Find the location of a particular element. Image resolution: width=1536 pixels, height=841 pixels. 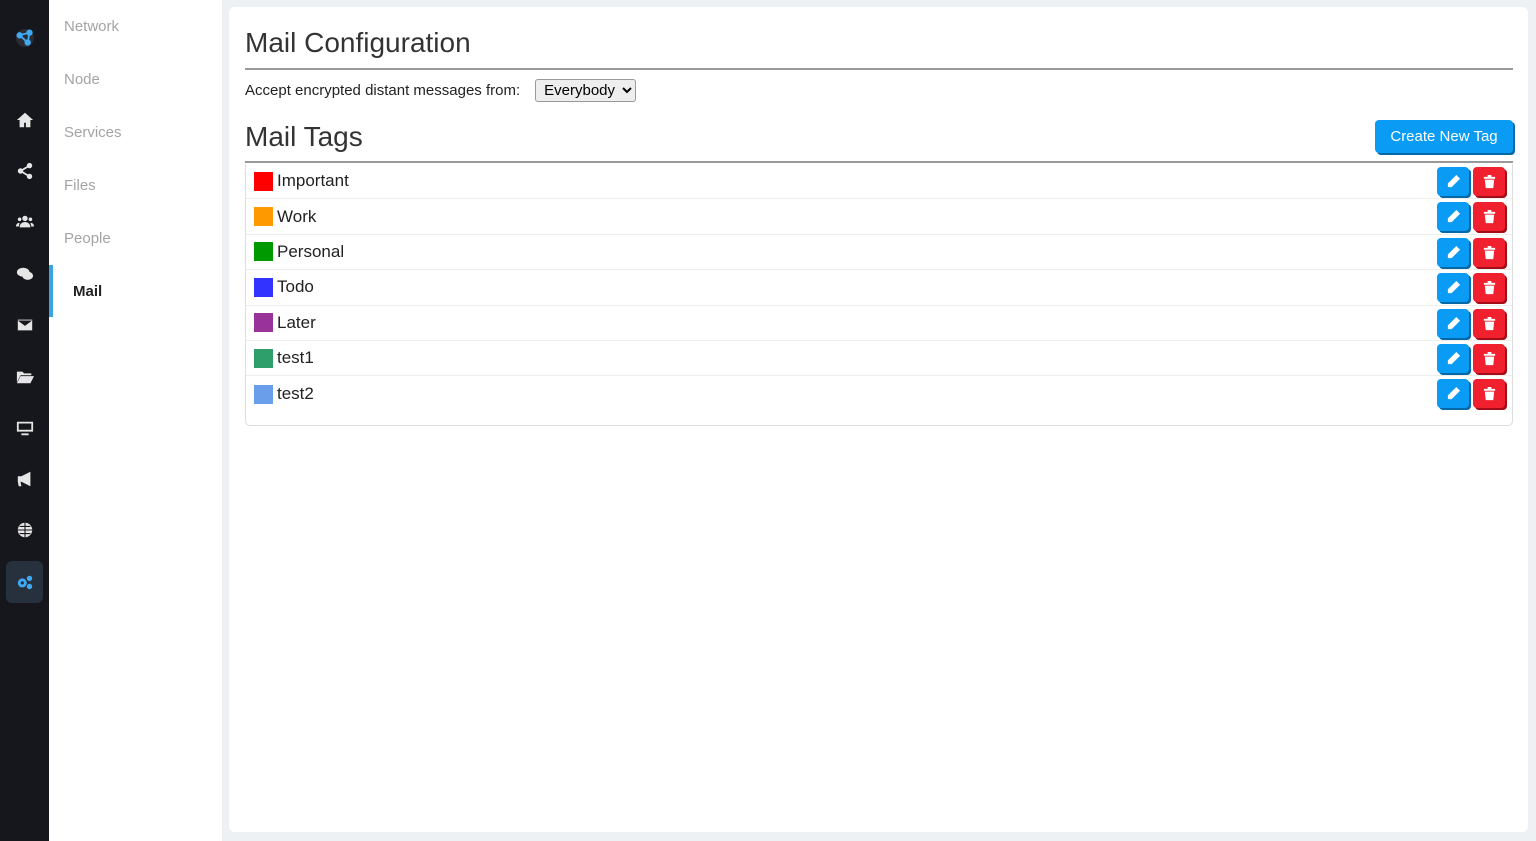

tag-name: Later is located at coordinates (296, 322).